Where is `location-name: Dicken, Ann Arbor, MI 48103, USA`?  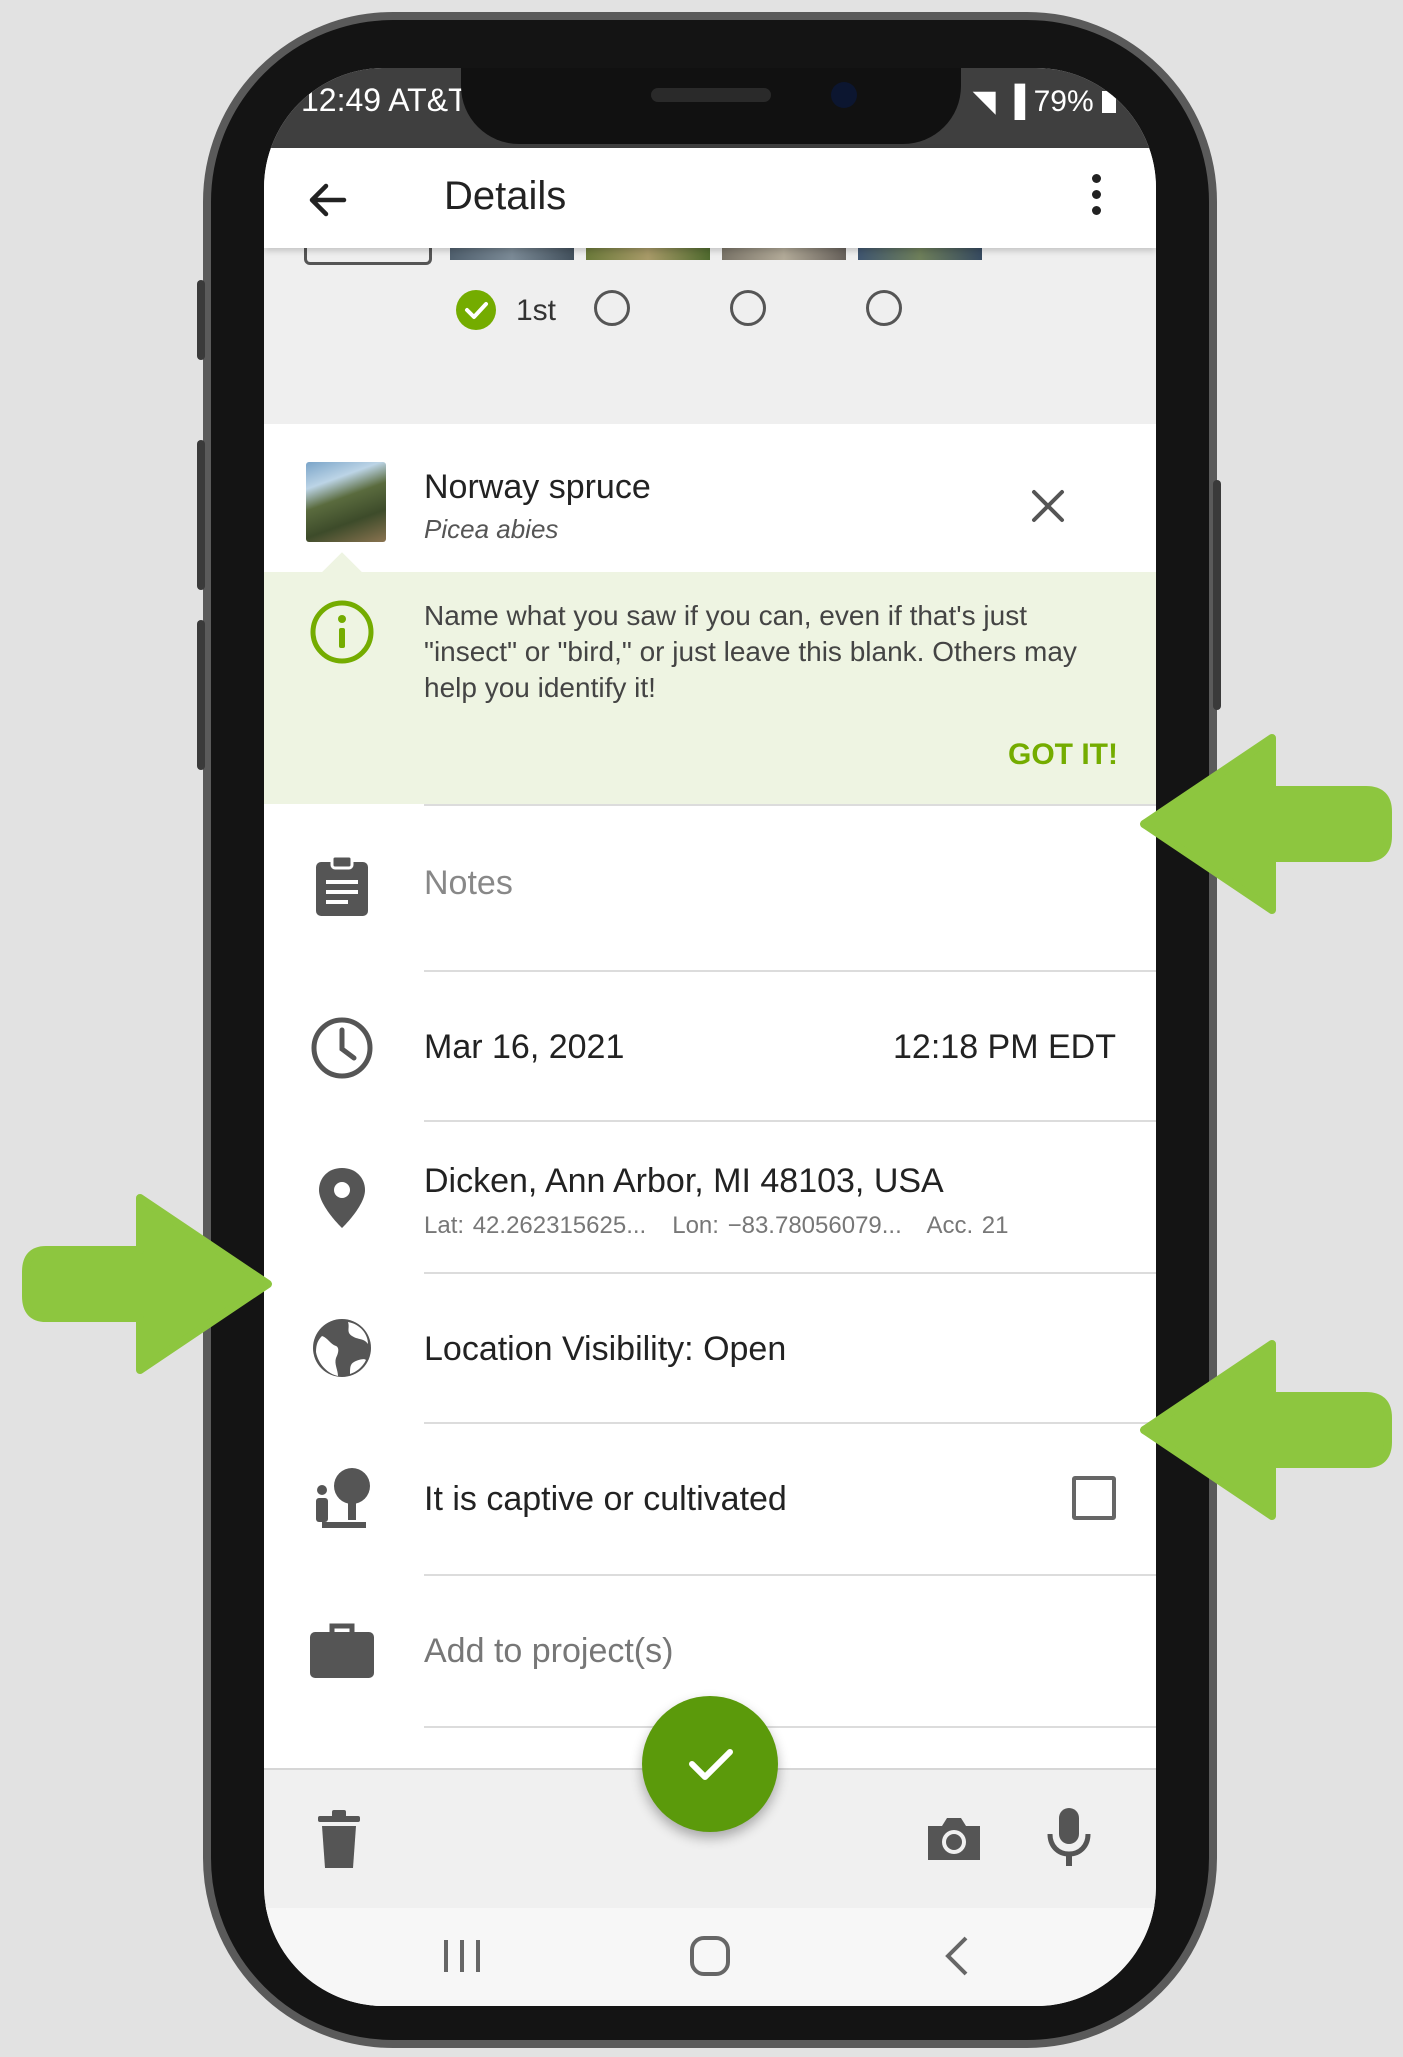 location-name: Dicken, Ann Arbor, MI 48103, USA is located at coordinates (684, 1181).